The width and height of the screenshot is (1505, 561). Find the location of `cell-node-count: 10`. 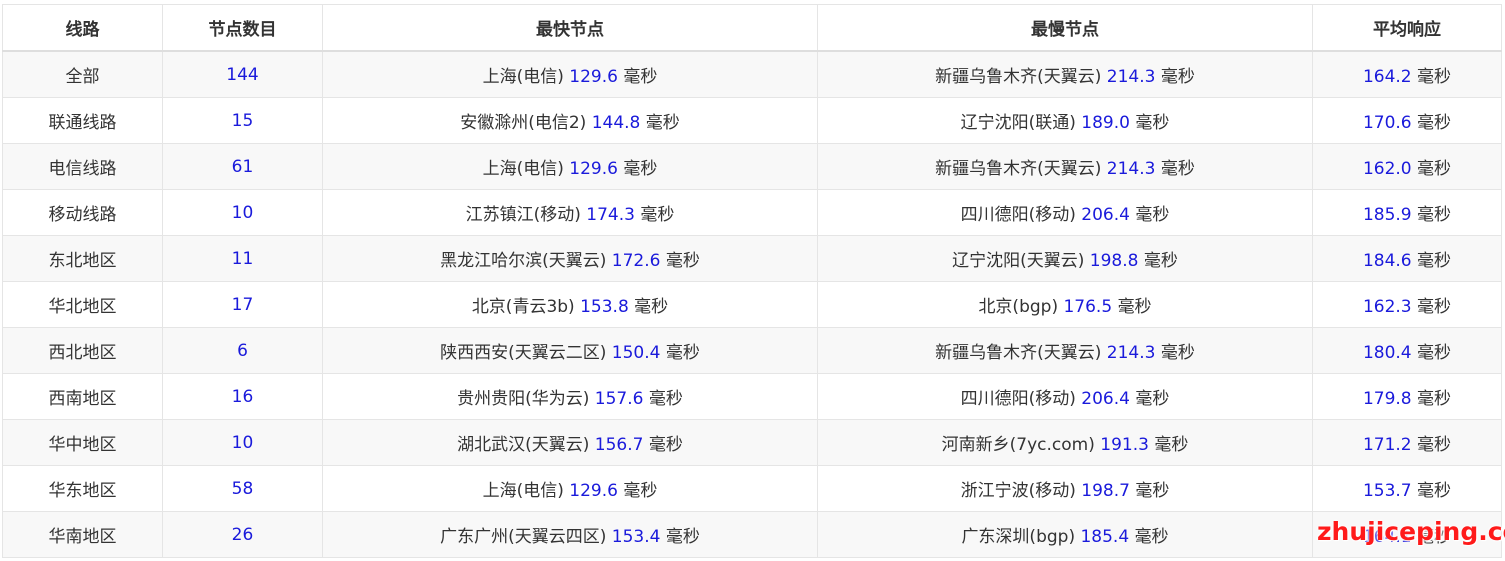

cell-node-count: 10 is located at coordinates (242, 442).